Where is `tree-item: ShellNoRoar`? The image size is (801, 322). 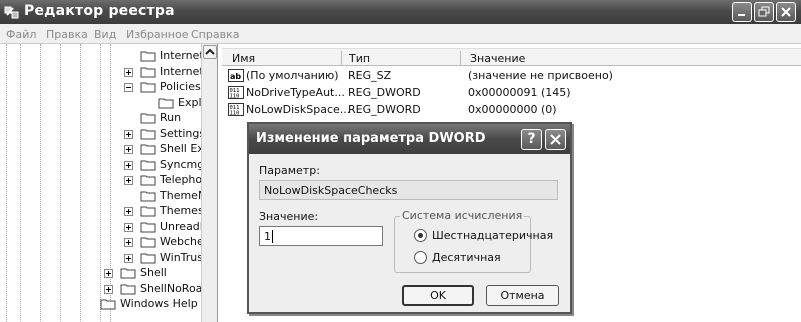
tree-item: ShellNoRoar is located at coordinates (103, 289).